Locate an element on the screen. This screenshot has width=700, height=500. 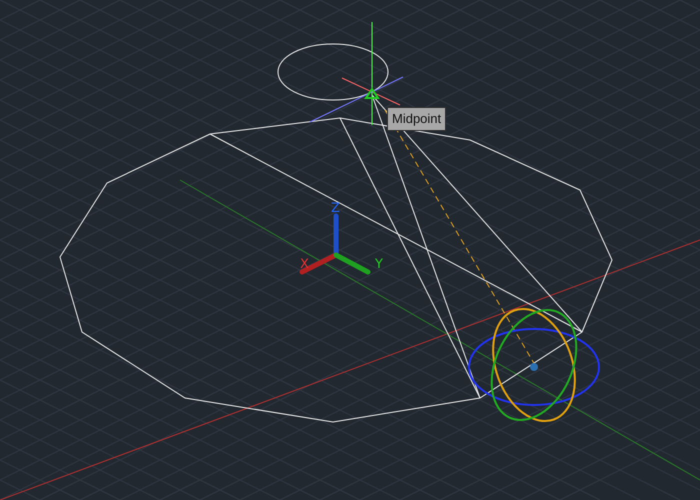
axis-label: Y is located at coordinates (379, 264).